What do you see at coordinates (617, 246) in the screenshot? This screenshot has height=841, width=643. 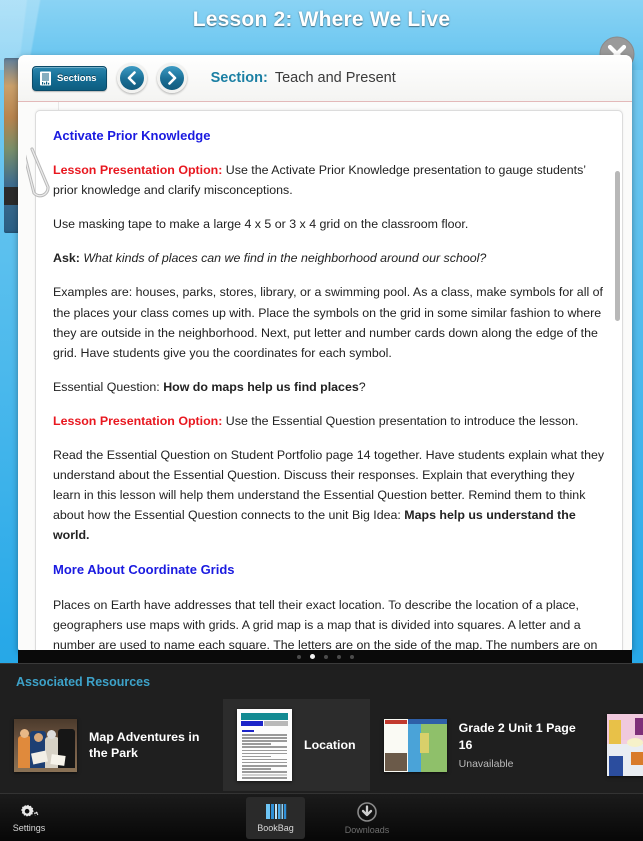 I see `content-scrollbar-thumb` at bounding box center [617, 246].